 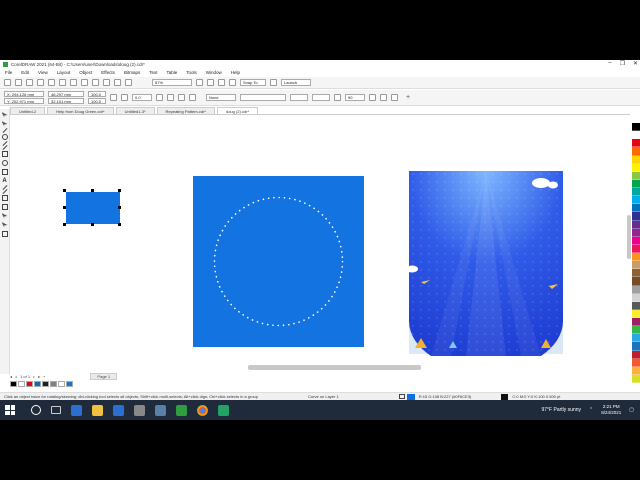 I want to click on tab-help-from-doug-green: Help from Doug Green.cdr*, so click(x=80, y=110).